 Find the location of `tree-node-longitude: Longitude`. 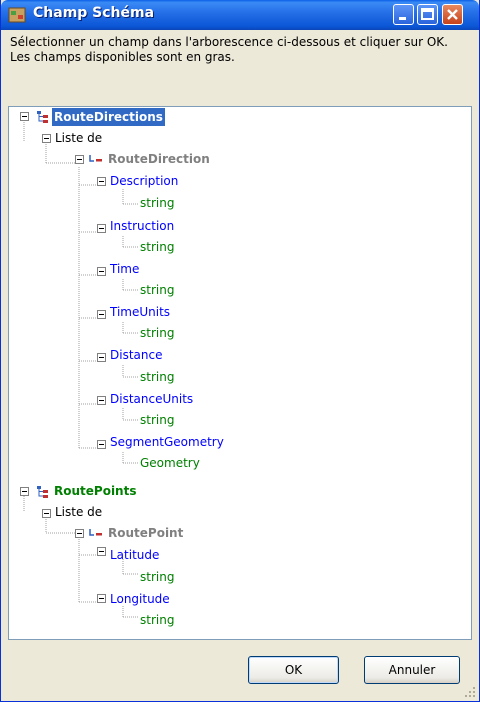

tree-node-longitude: Longitude is located at coordinates (140, 599).